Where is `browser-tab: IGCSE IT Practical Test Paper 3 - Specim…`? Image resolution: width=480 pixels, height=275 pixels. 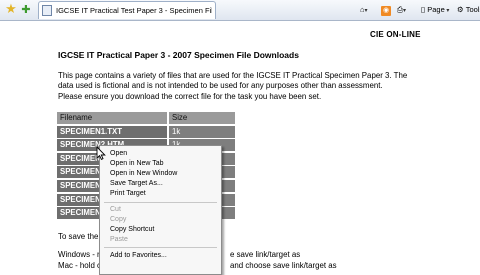
browser-tab: IGCSE IT Practical Test Paper 3 - Specim… is located at coordinates (127, 10).